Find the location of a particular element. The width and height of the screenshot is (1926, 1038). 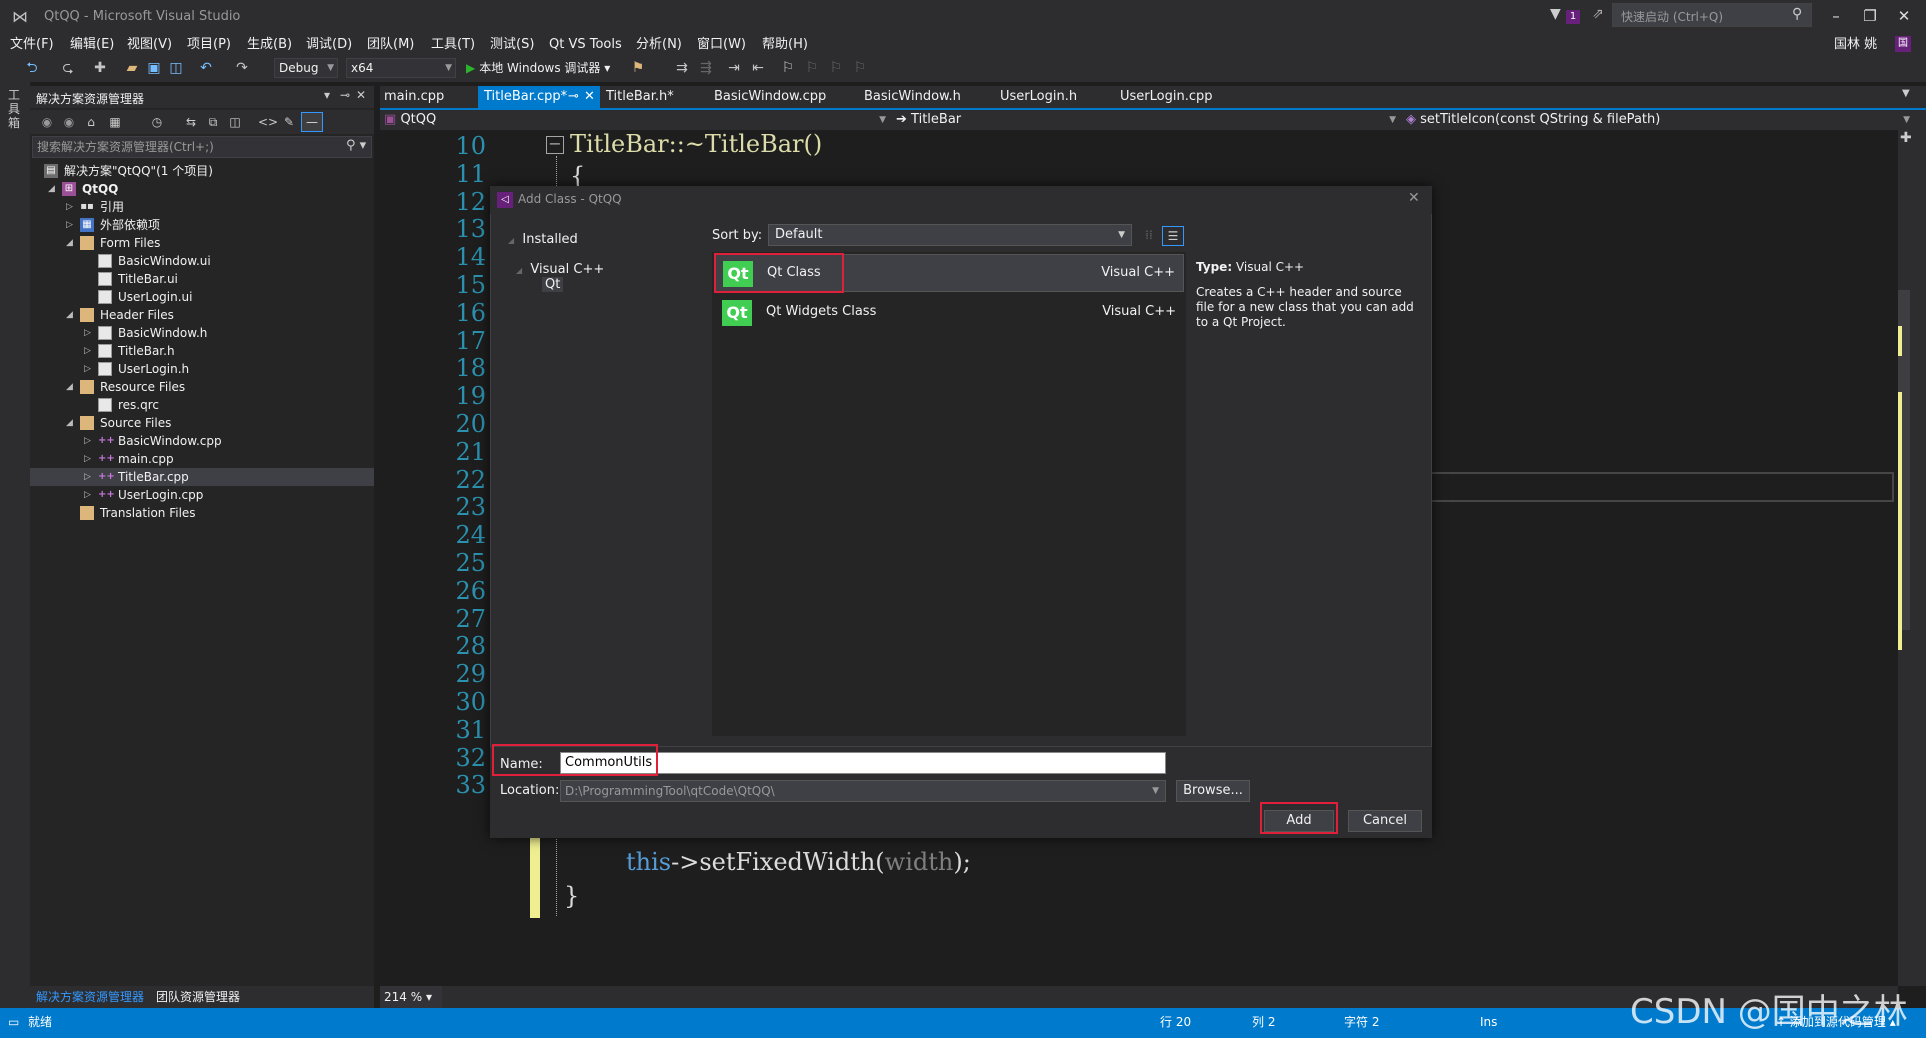

properties-icon: ✎ is located at coordinates (289, 122).